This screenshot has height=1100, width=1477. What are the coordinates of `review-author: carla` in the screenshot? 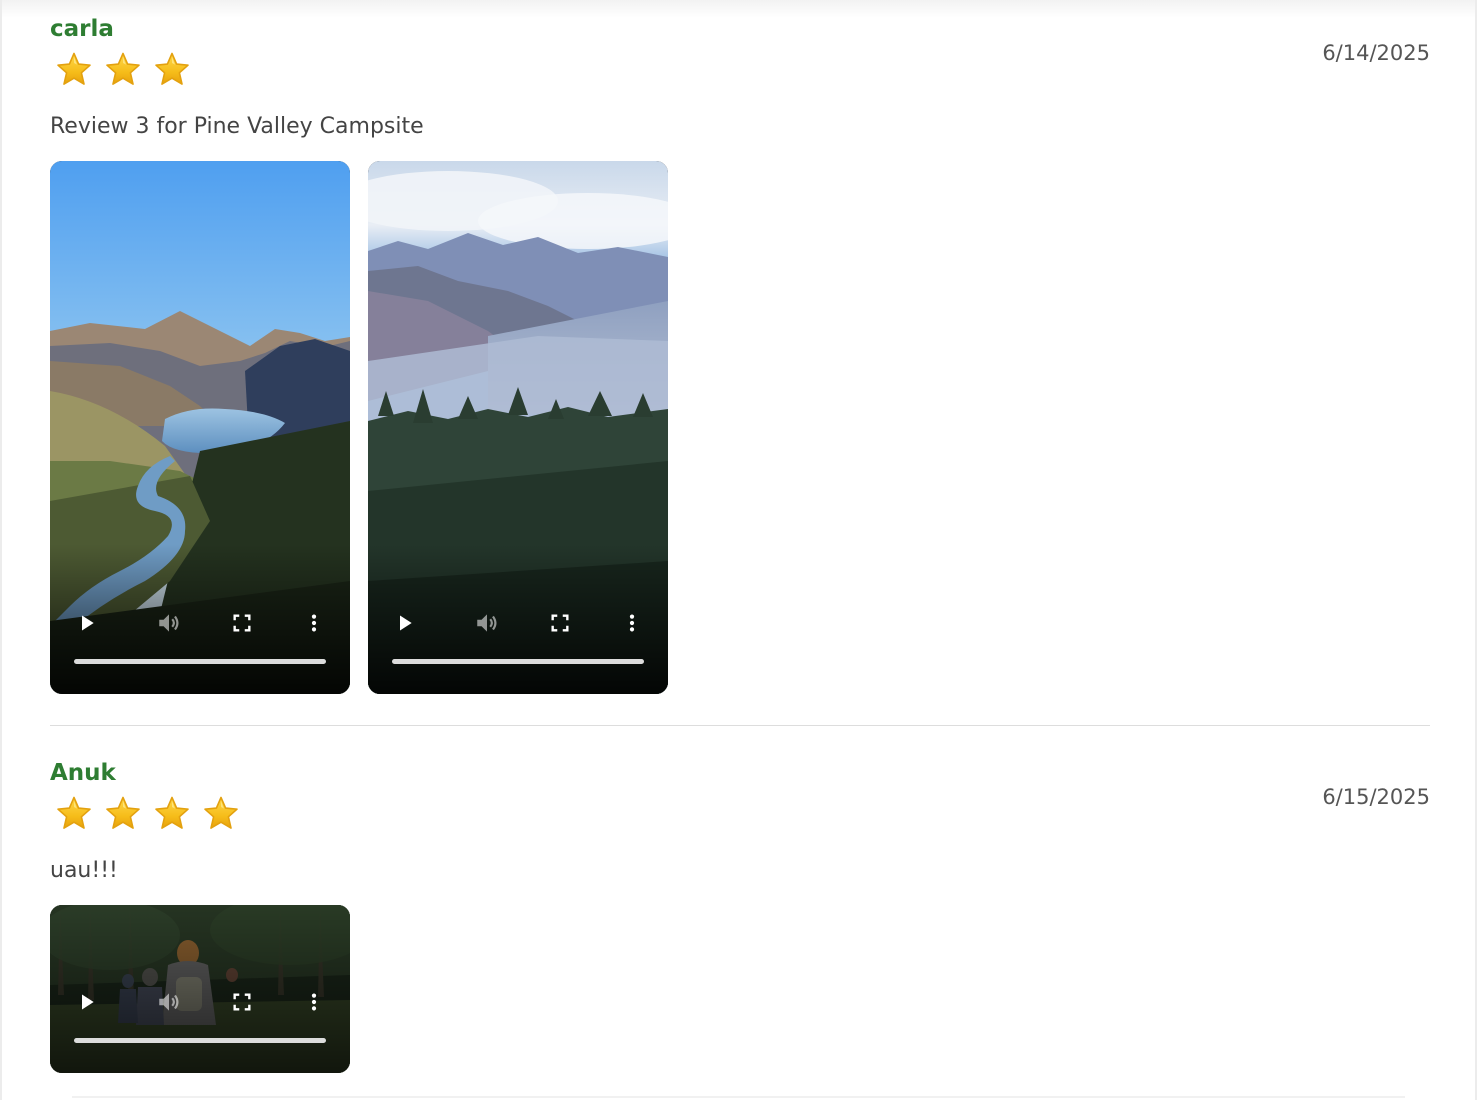 It's located at (82, 29).